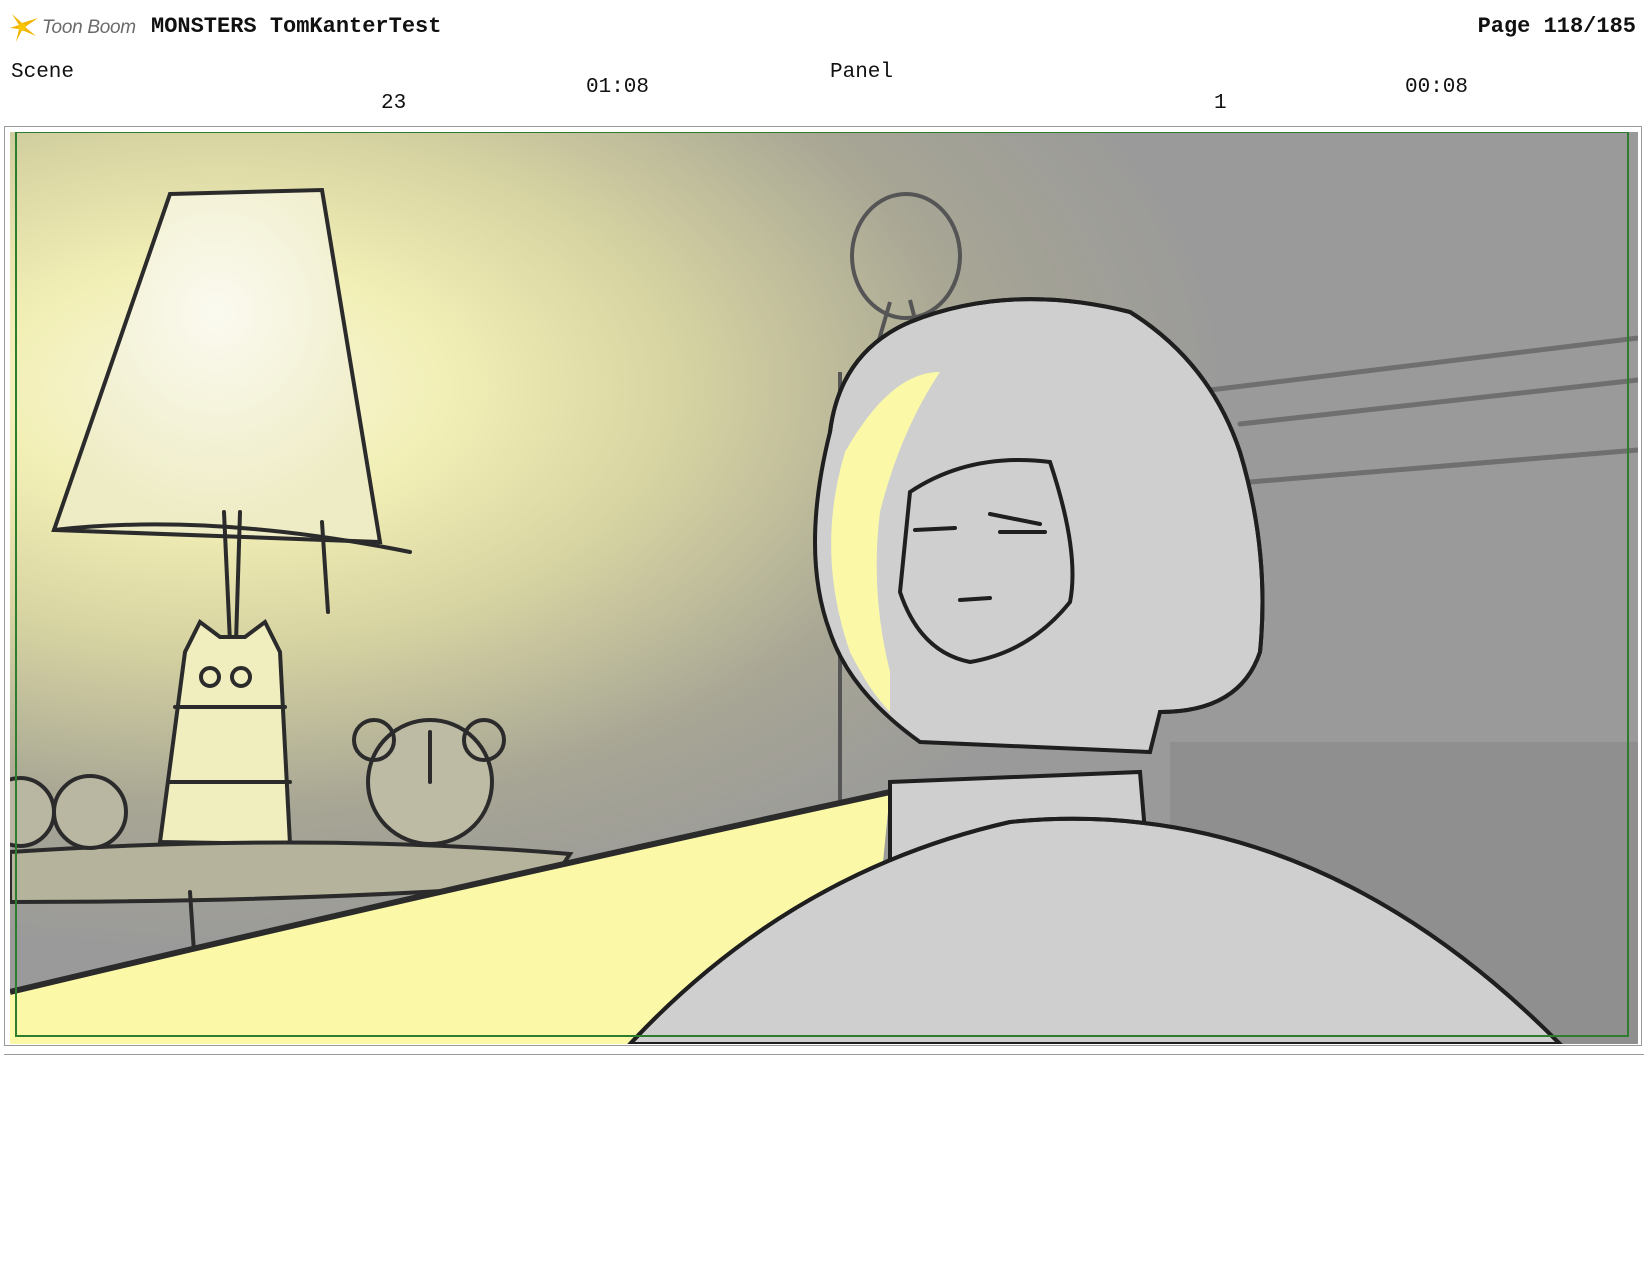 The width and height of the screenshot is (1648, 1276). I want to click on panel-divider, so click(824, 1054).